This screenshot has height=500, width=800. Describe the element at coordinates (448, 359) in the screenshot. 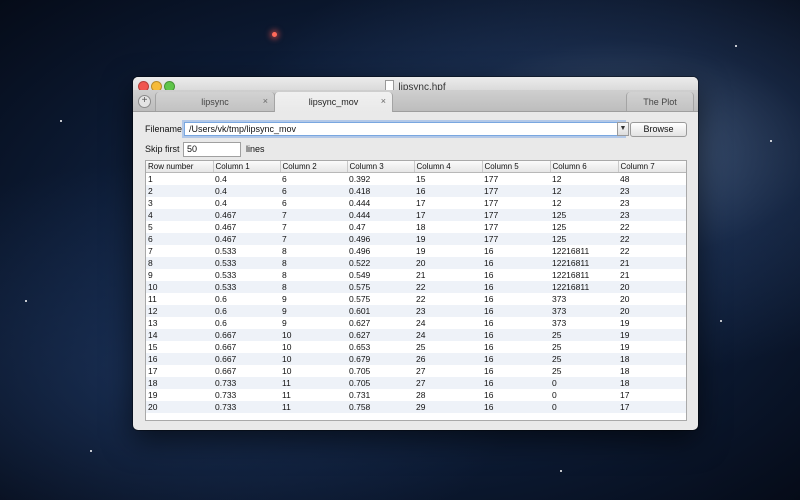

I see `table-cell: 26` at that location.